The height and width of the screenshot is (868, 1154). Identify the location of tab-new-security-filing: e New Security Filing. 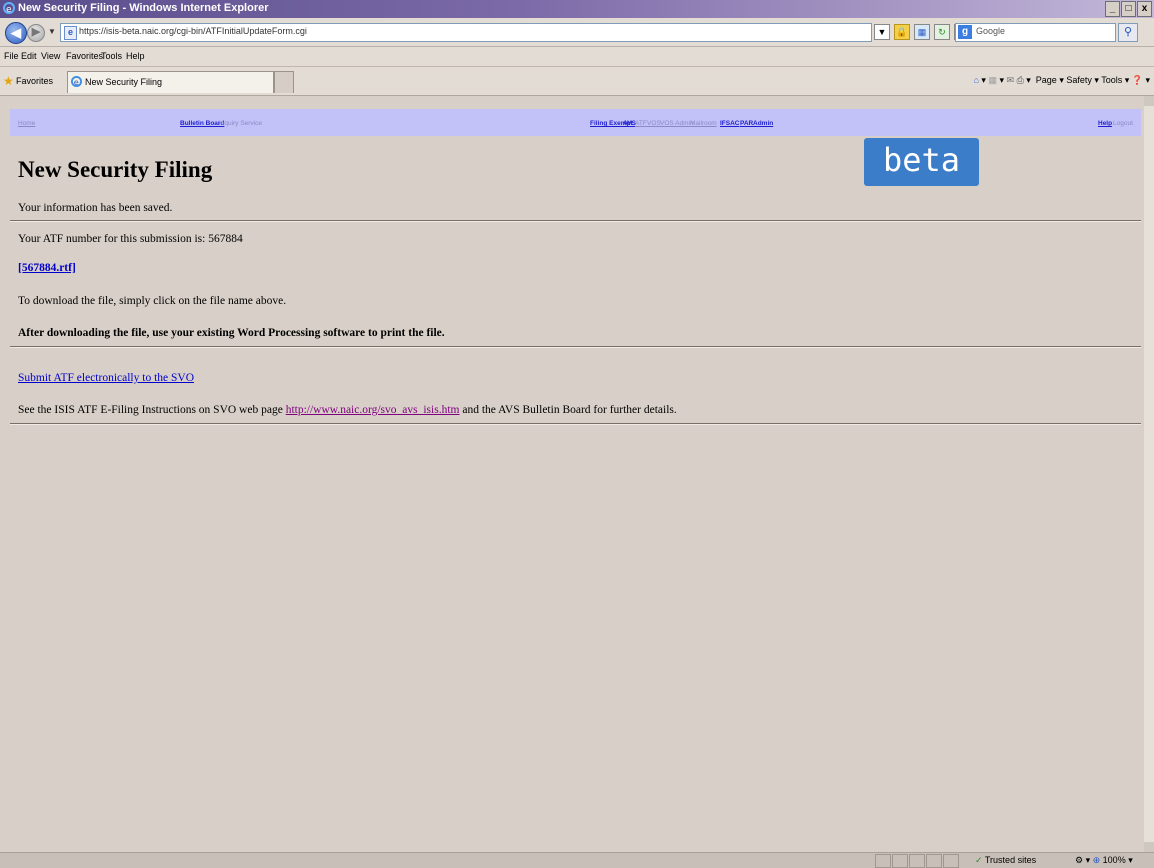
(170, 82).